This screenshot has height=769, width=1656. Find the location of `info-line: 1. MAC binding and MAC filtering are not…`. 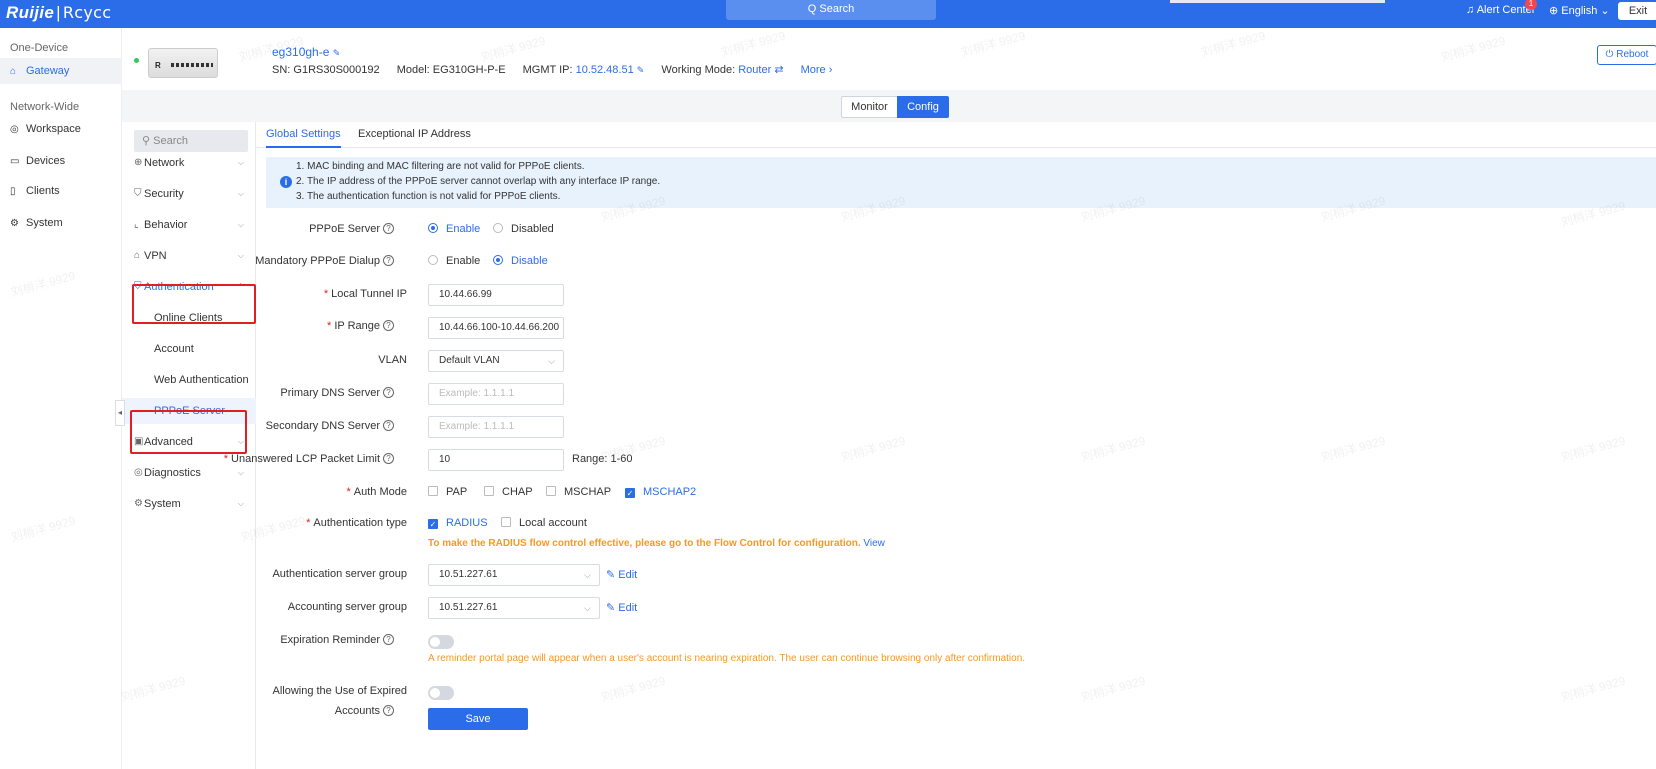

info-line: 1. MAC binding and MAC filtering are not… is located at coordinates (440, 166).